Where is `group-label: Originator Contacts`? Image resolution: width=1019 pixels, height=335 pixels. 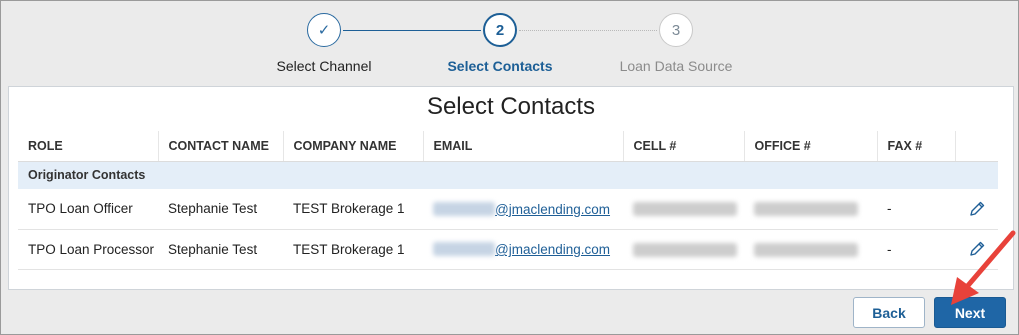 group-label: Originator Contacts is located at coordinates (508, 175).